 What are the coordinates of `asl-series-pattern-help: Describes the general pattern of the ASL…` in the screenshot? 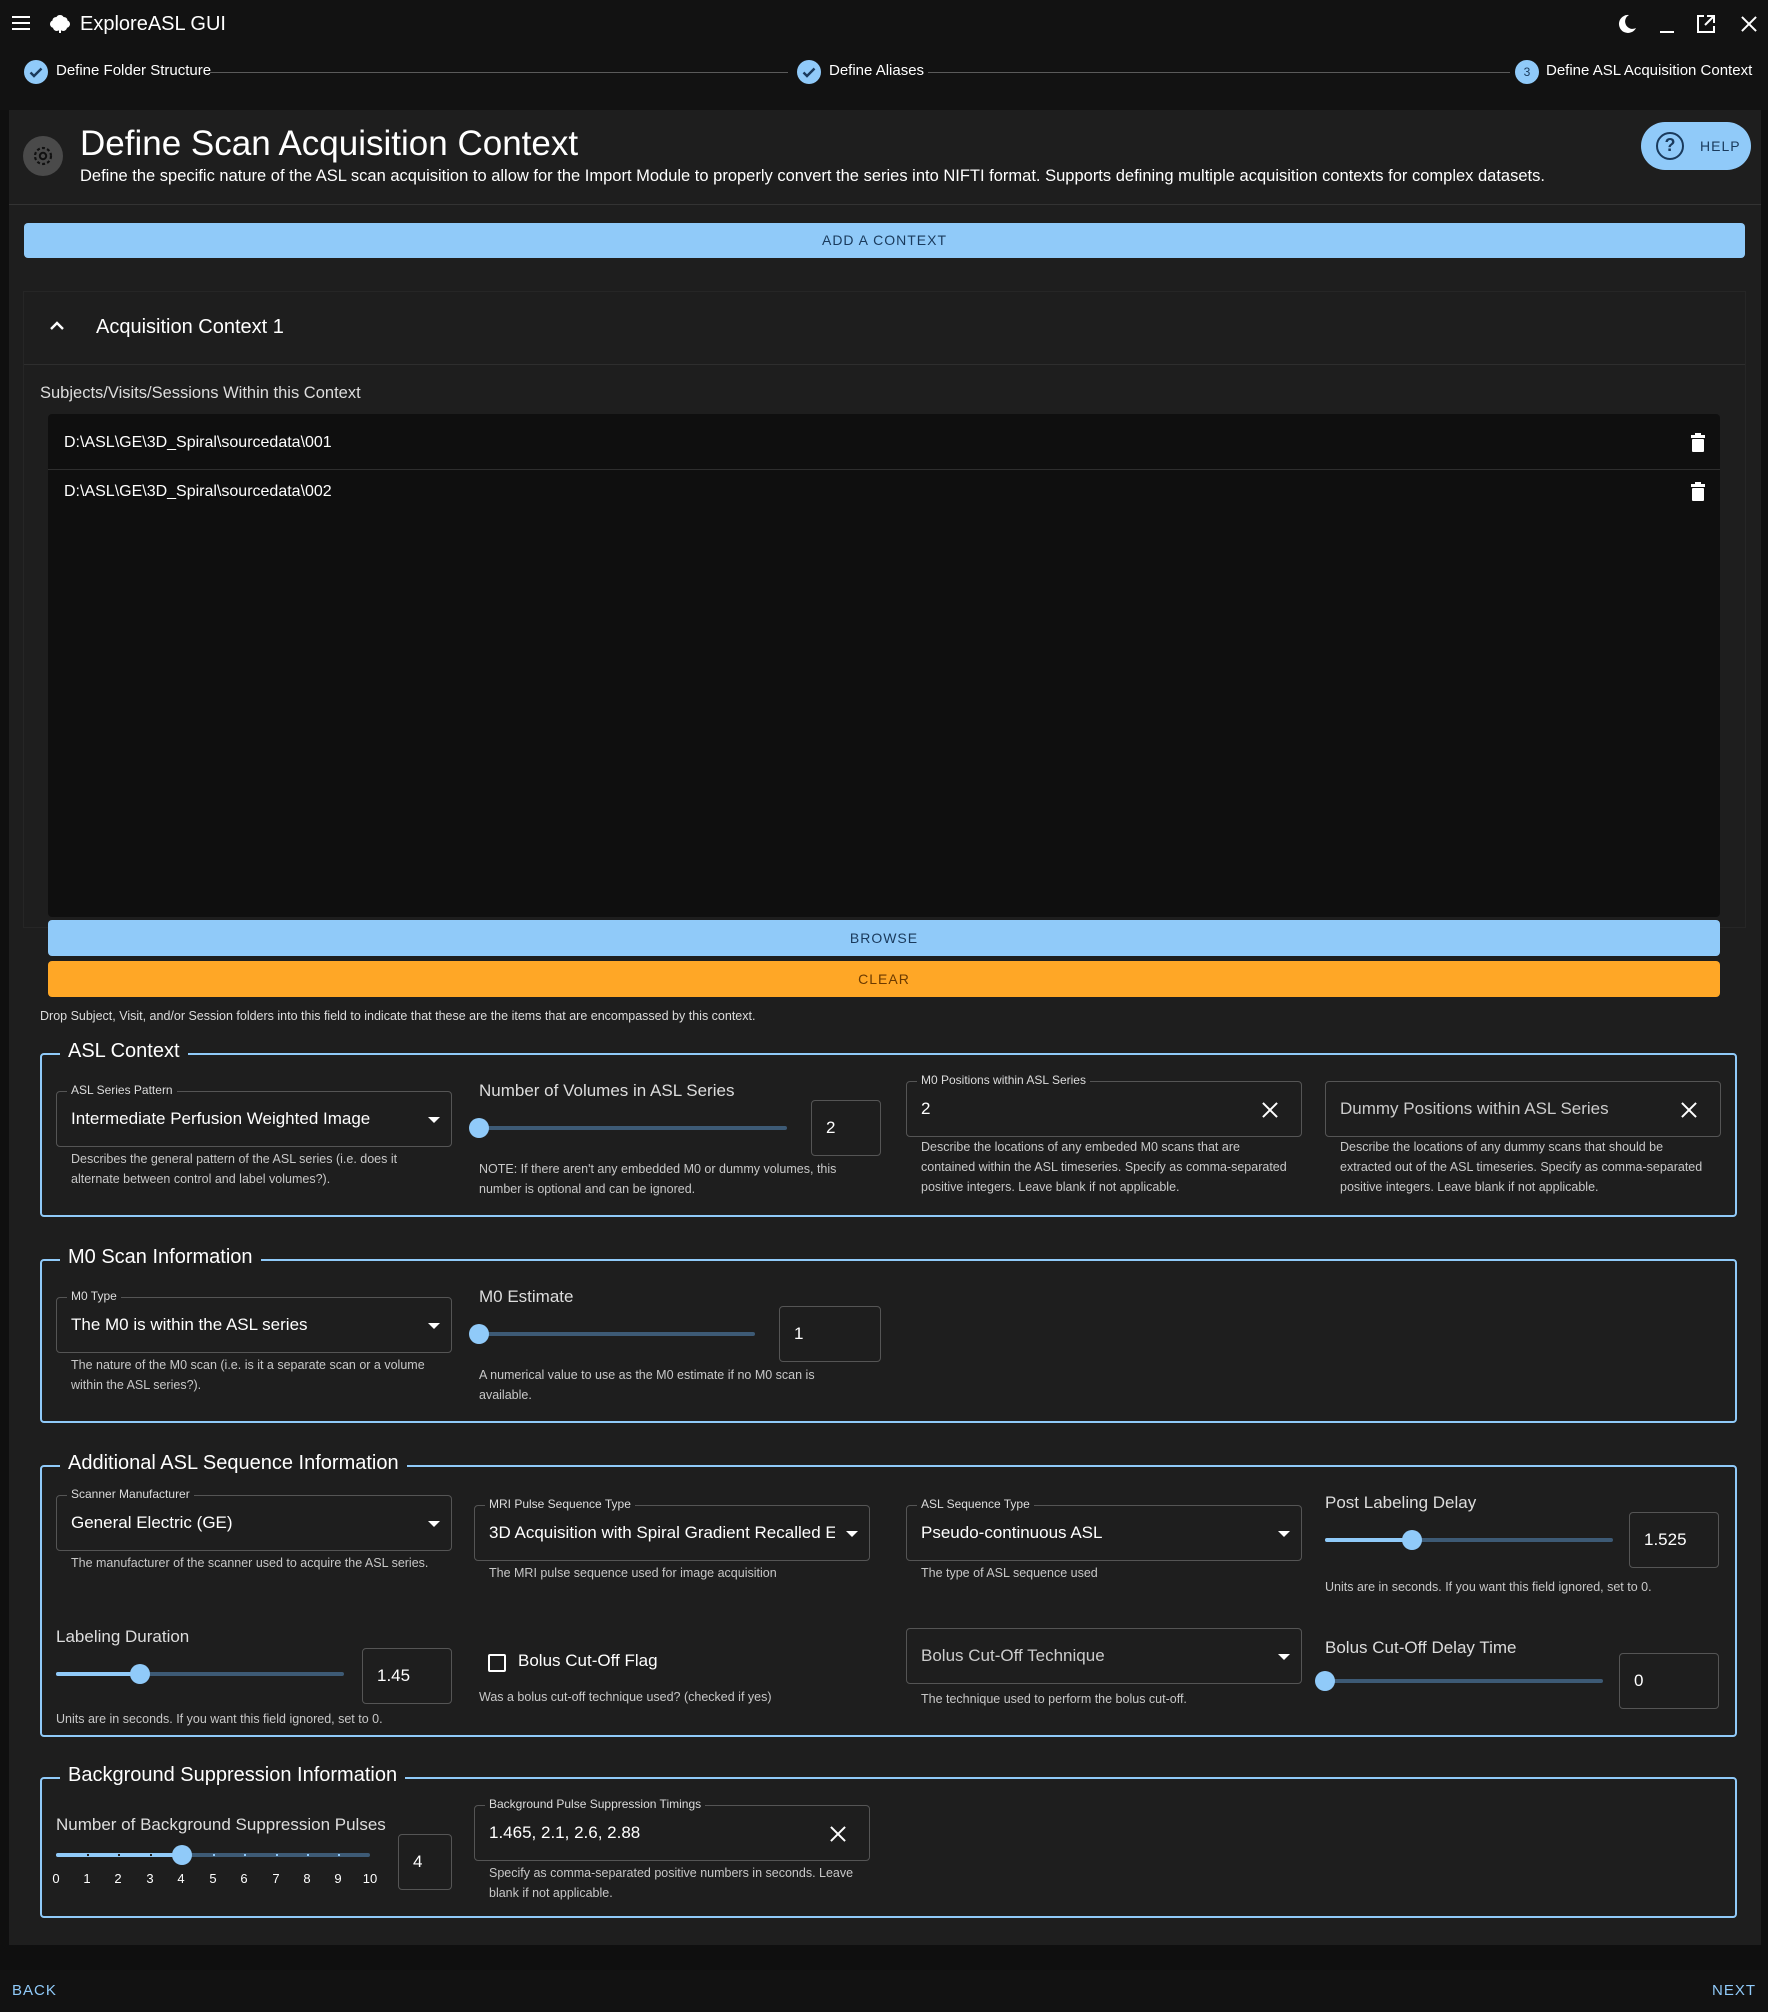 It's located at (234, 1169).